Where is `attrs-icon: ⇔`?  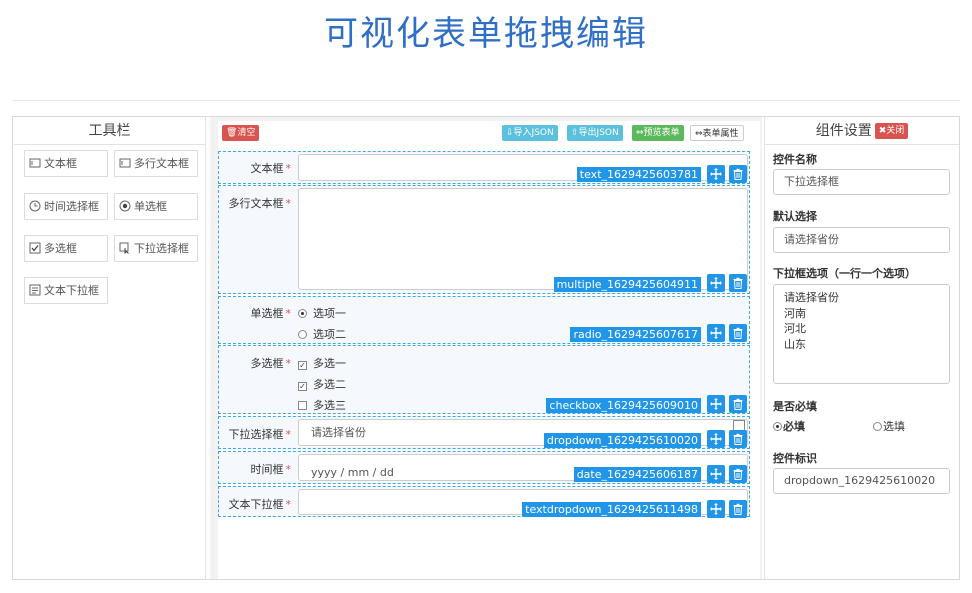 attrs-icon: ⇔ is located at coordinates (699, 134).